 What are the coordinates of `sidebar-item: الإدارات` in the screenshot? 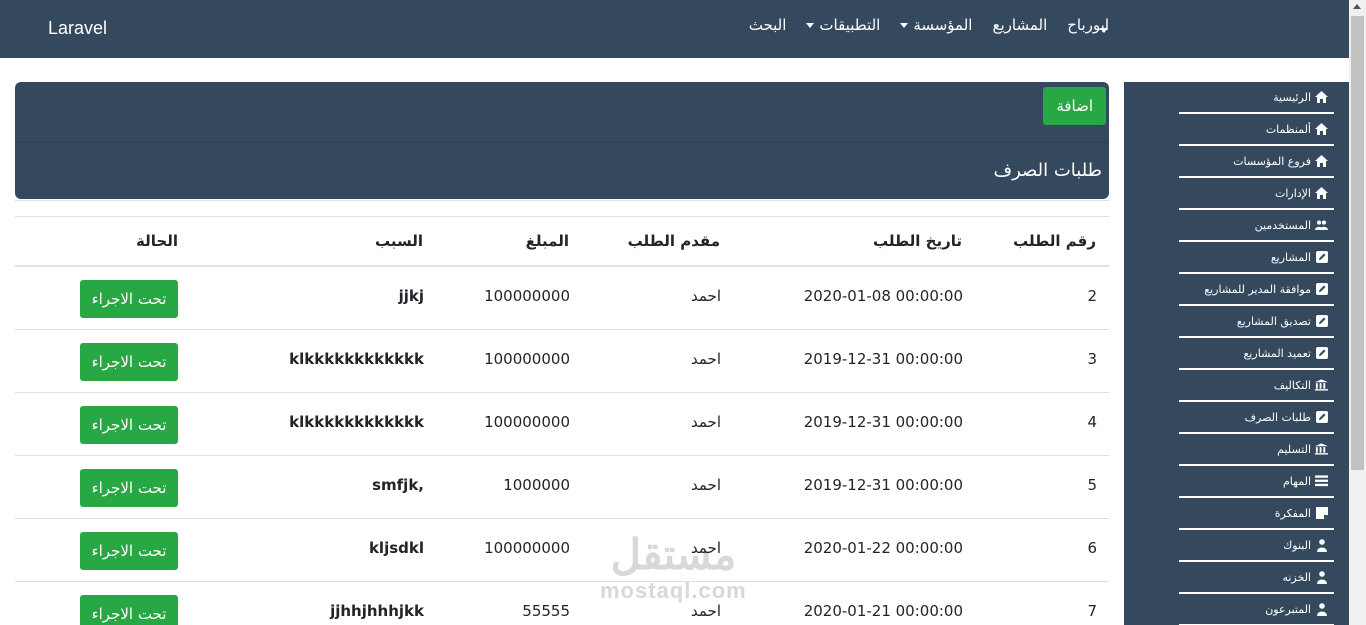 It's located at (1256, 194).